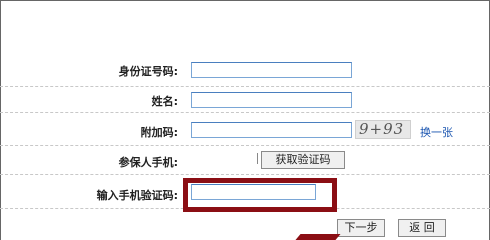 This screenshot has width=490, height=240. Describe the element at coordinates (0, 120) in the screenshot. I see `frame-left-border` at that location.